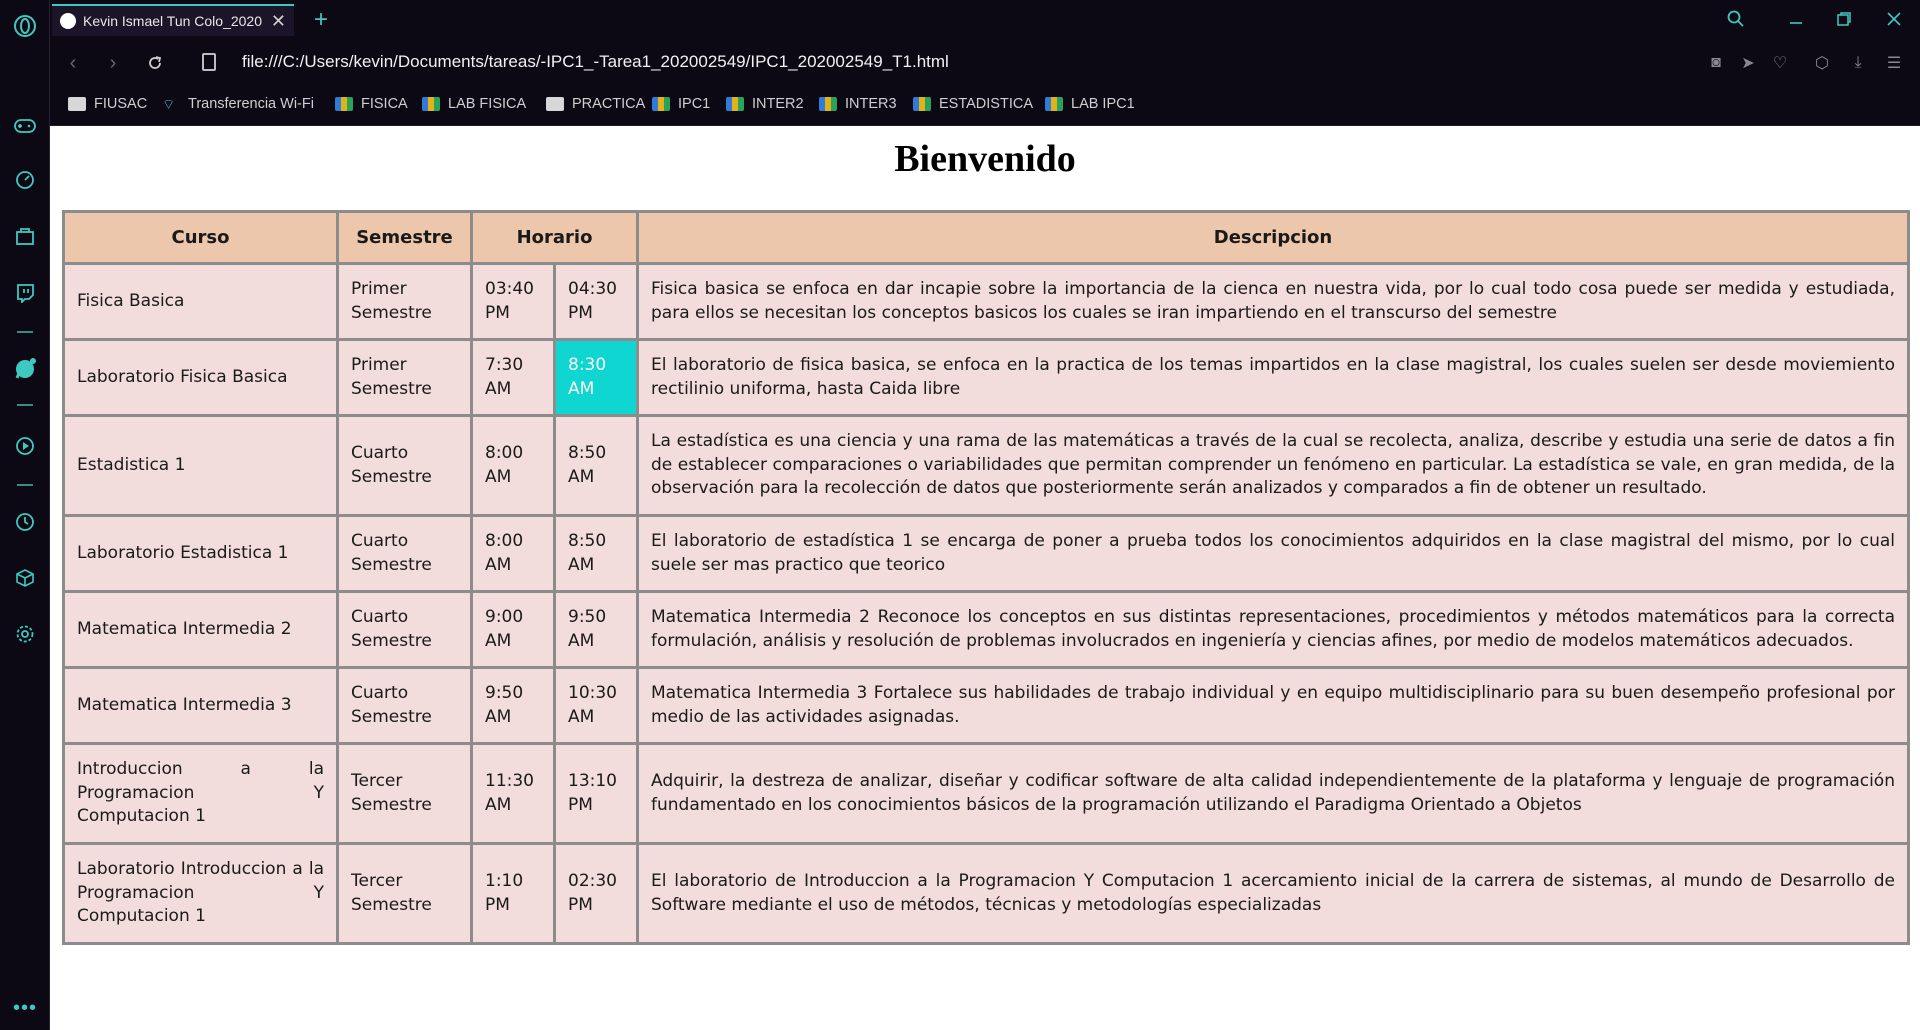  What do you see at coordinates (25, 126) in the screenshot?
I see `gamepad-icon` at bounding box center [25, 126].